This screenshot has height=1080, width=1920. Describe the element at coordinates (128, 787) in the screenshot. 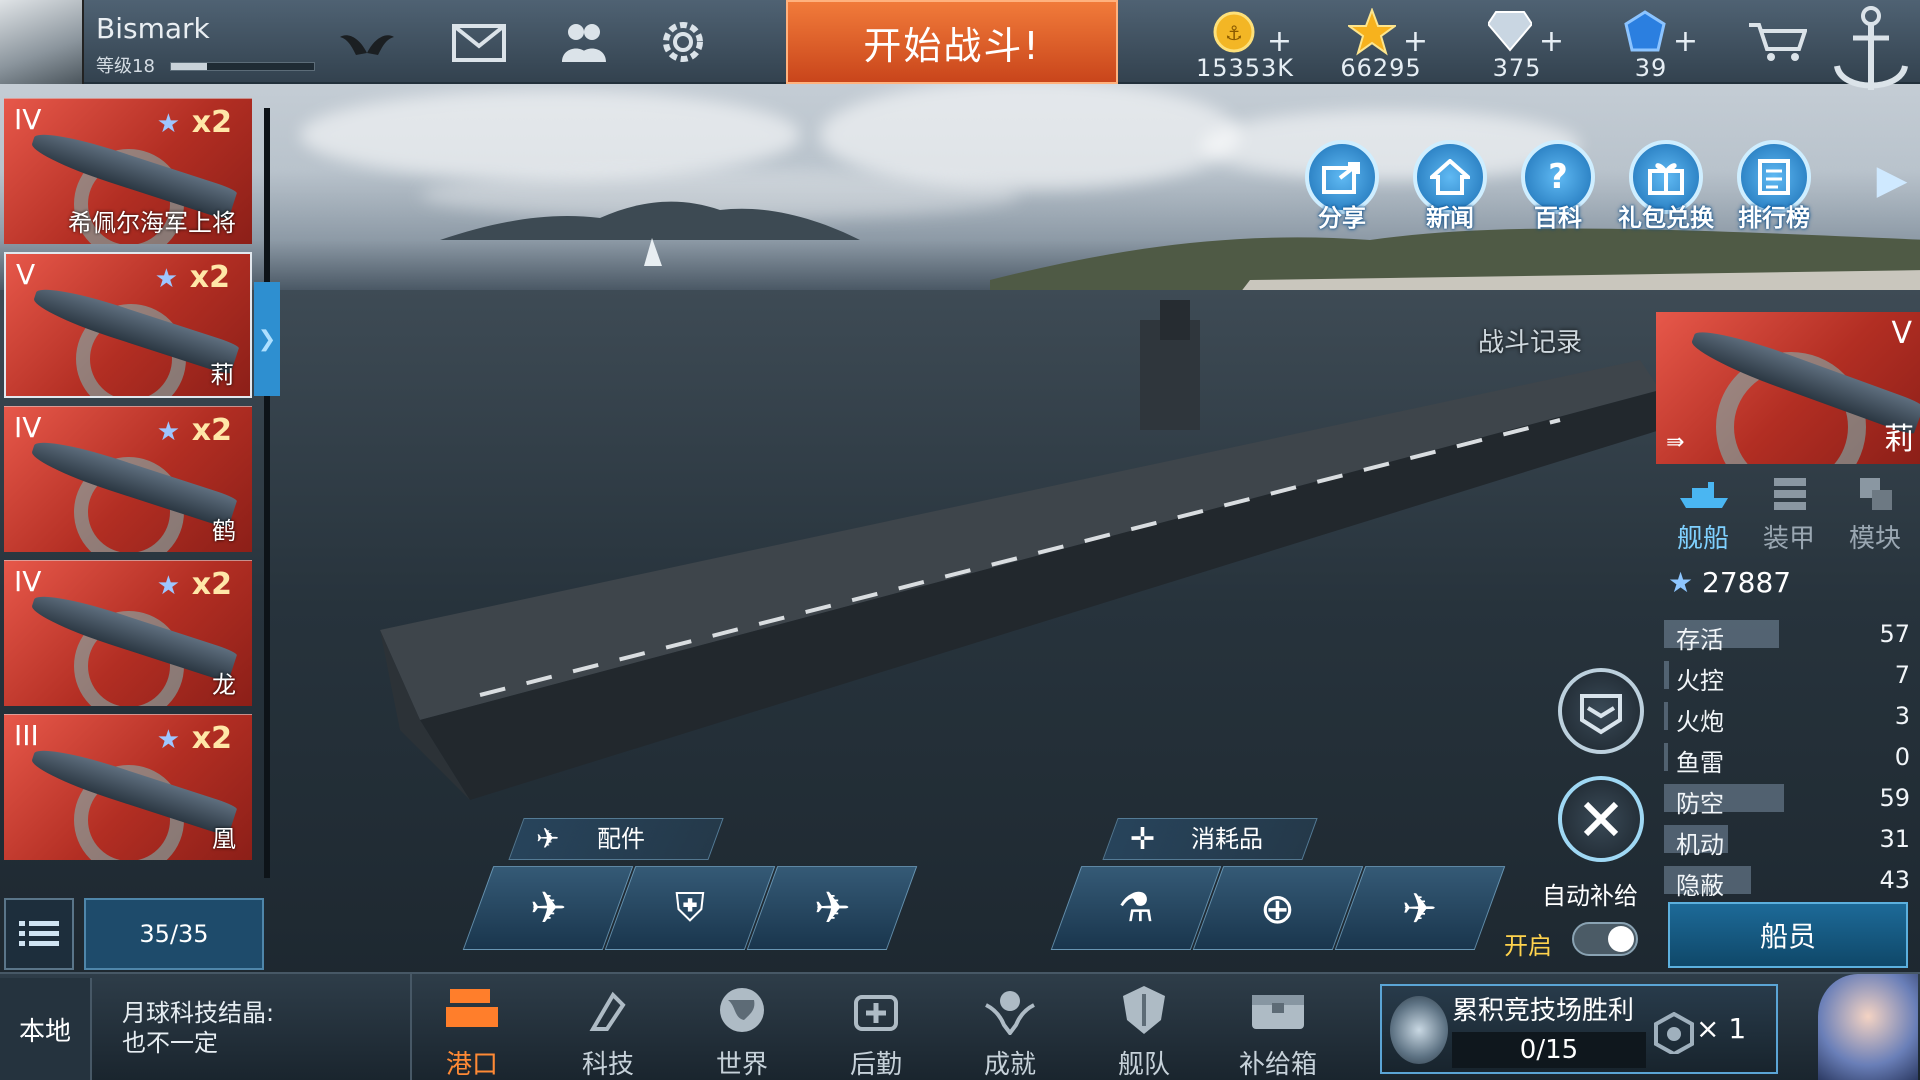

I see `ship-card: III ★ x2 凰` at that location.